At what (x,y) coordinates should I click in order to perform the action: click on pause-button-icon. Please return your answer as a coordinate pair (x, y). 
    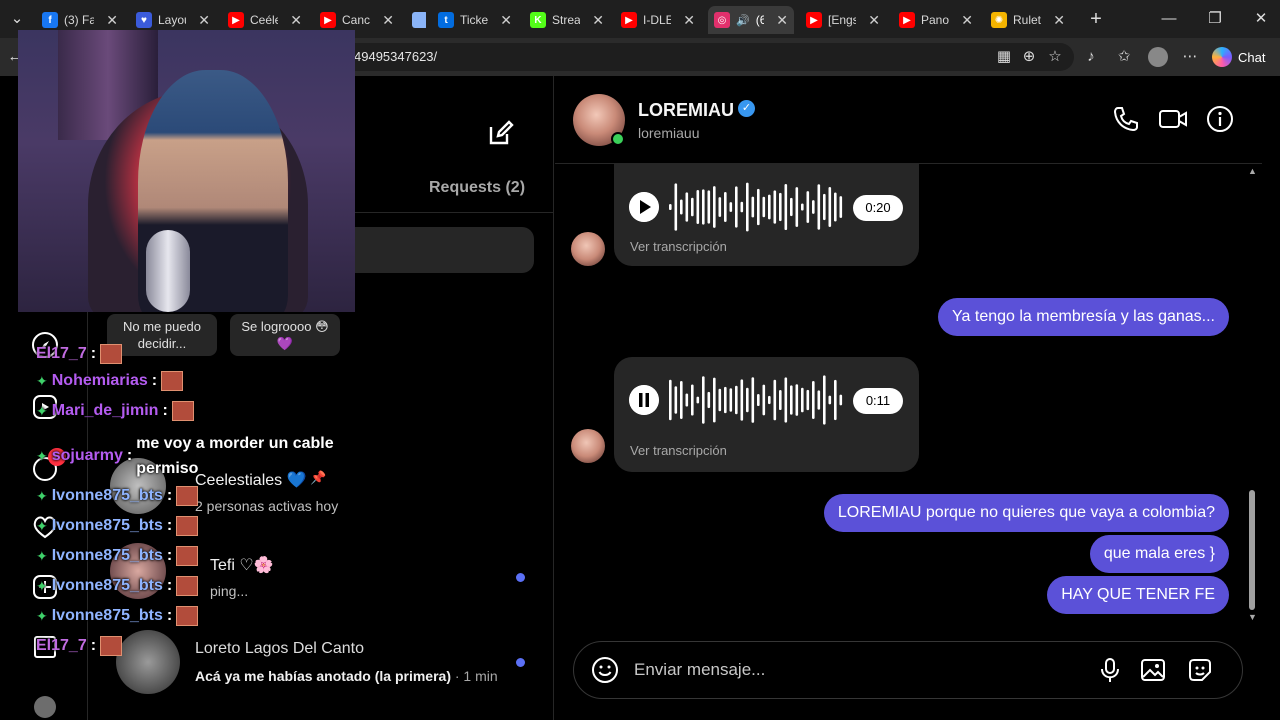
    Looking at the image, I should click on (644, 400).